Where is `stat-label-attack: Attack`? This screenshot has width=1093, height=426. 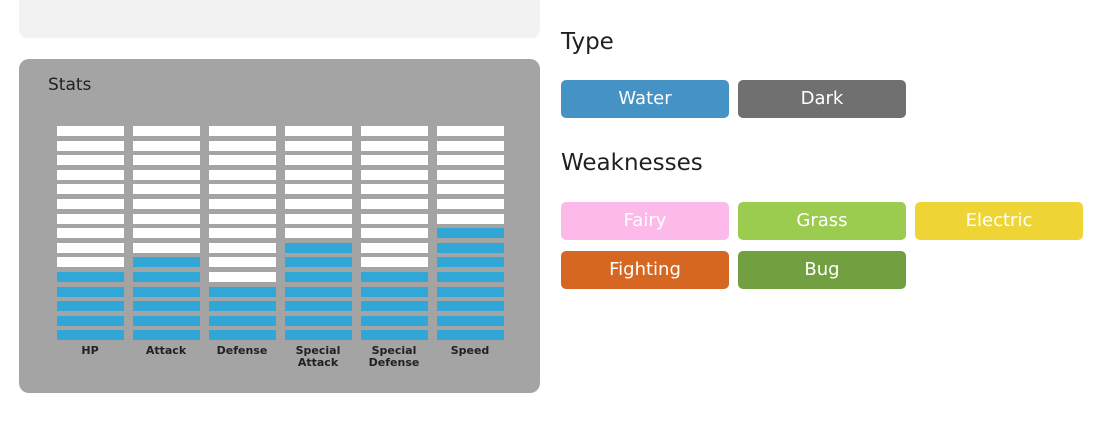 stat-label-attack: Attack is located at coordinates (166, 350).